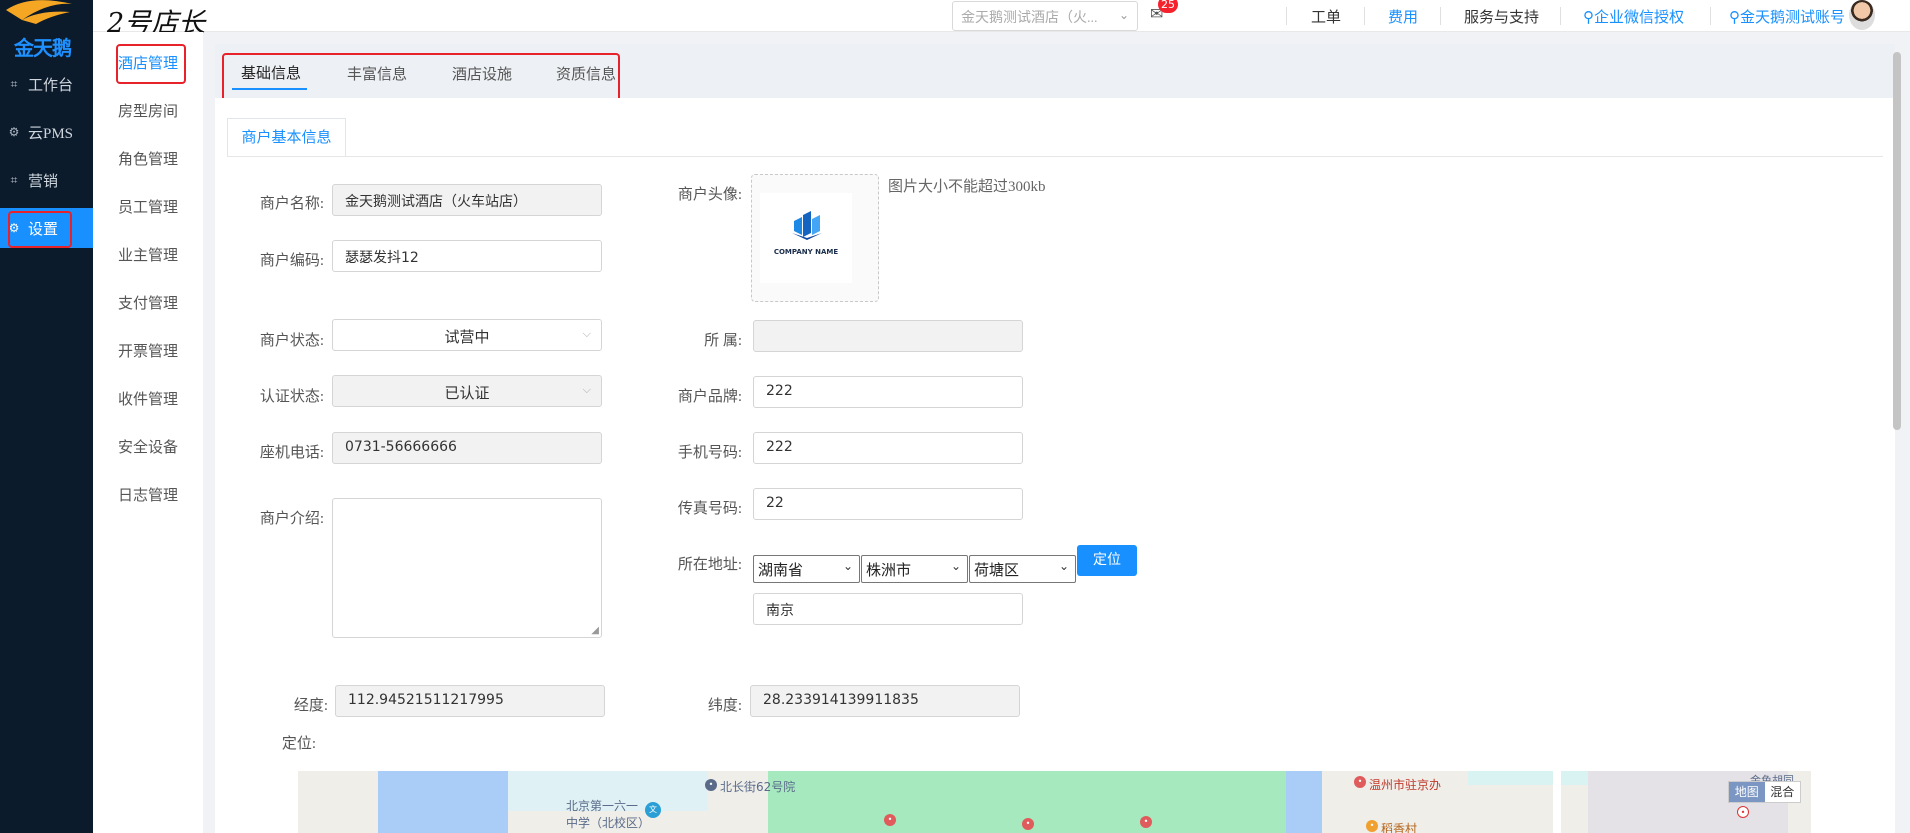 The image size is (1910, 833). I want to click on scrollbar, so click(1897, 241).